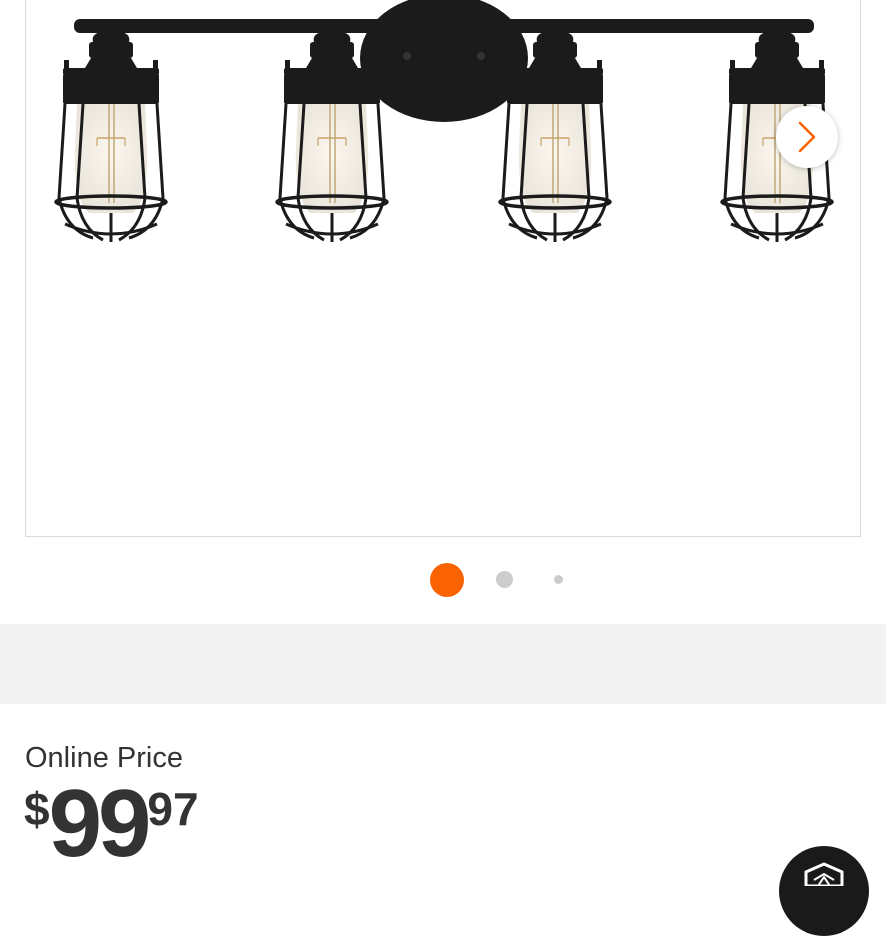 The image size is (886, 936). I want to click on price-currency: $, so click(37, 809).